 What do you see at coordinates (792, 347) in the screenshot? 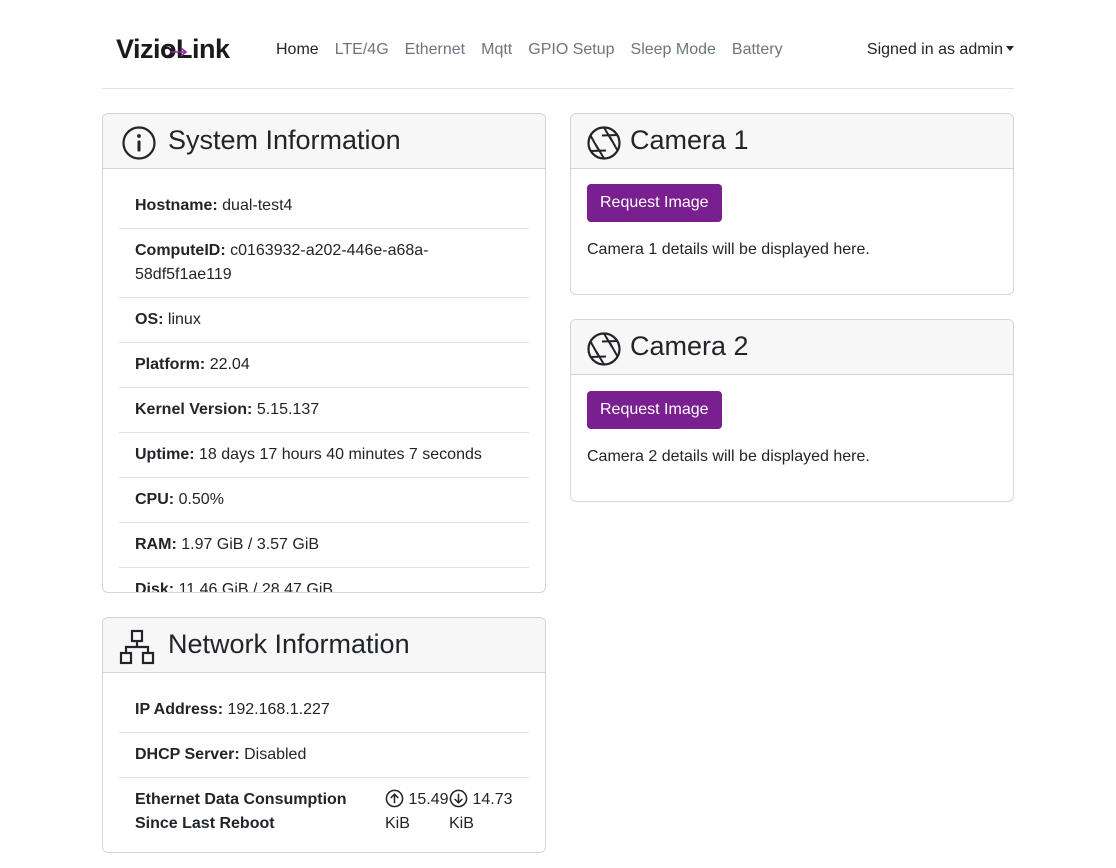
I see `camera-2-header: Camera 2` at bounding box center [792, 347].